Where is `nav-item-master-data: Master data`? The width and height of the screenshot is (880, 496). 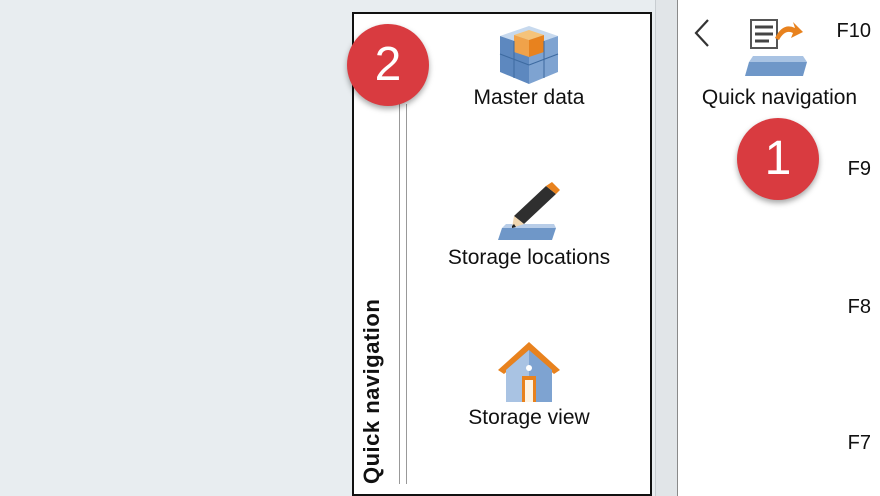 nav-item-master-data: Master data is located at coordinates (529, 66).